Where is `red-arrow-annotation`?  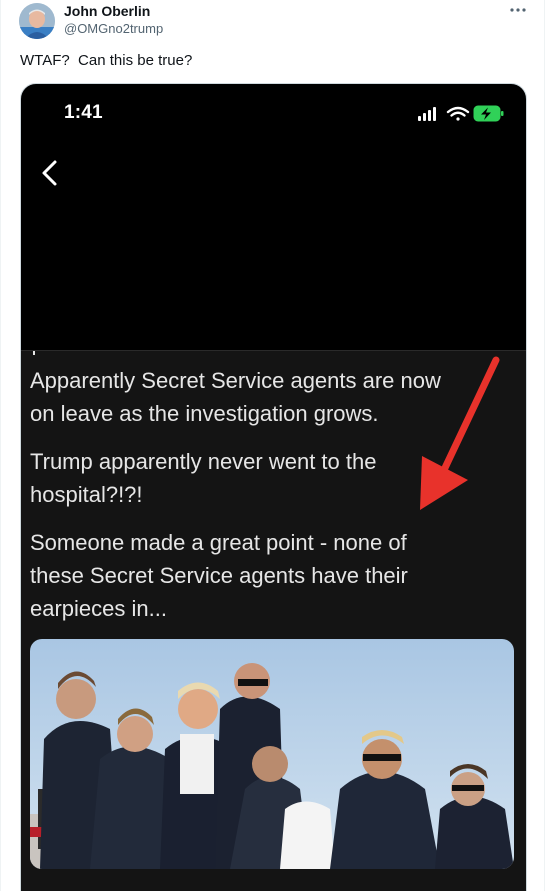 red-arrow-annotation is located at coordinates (460, 433).